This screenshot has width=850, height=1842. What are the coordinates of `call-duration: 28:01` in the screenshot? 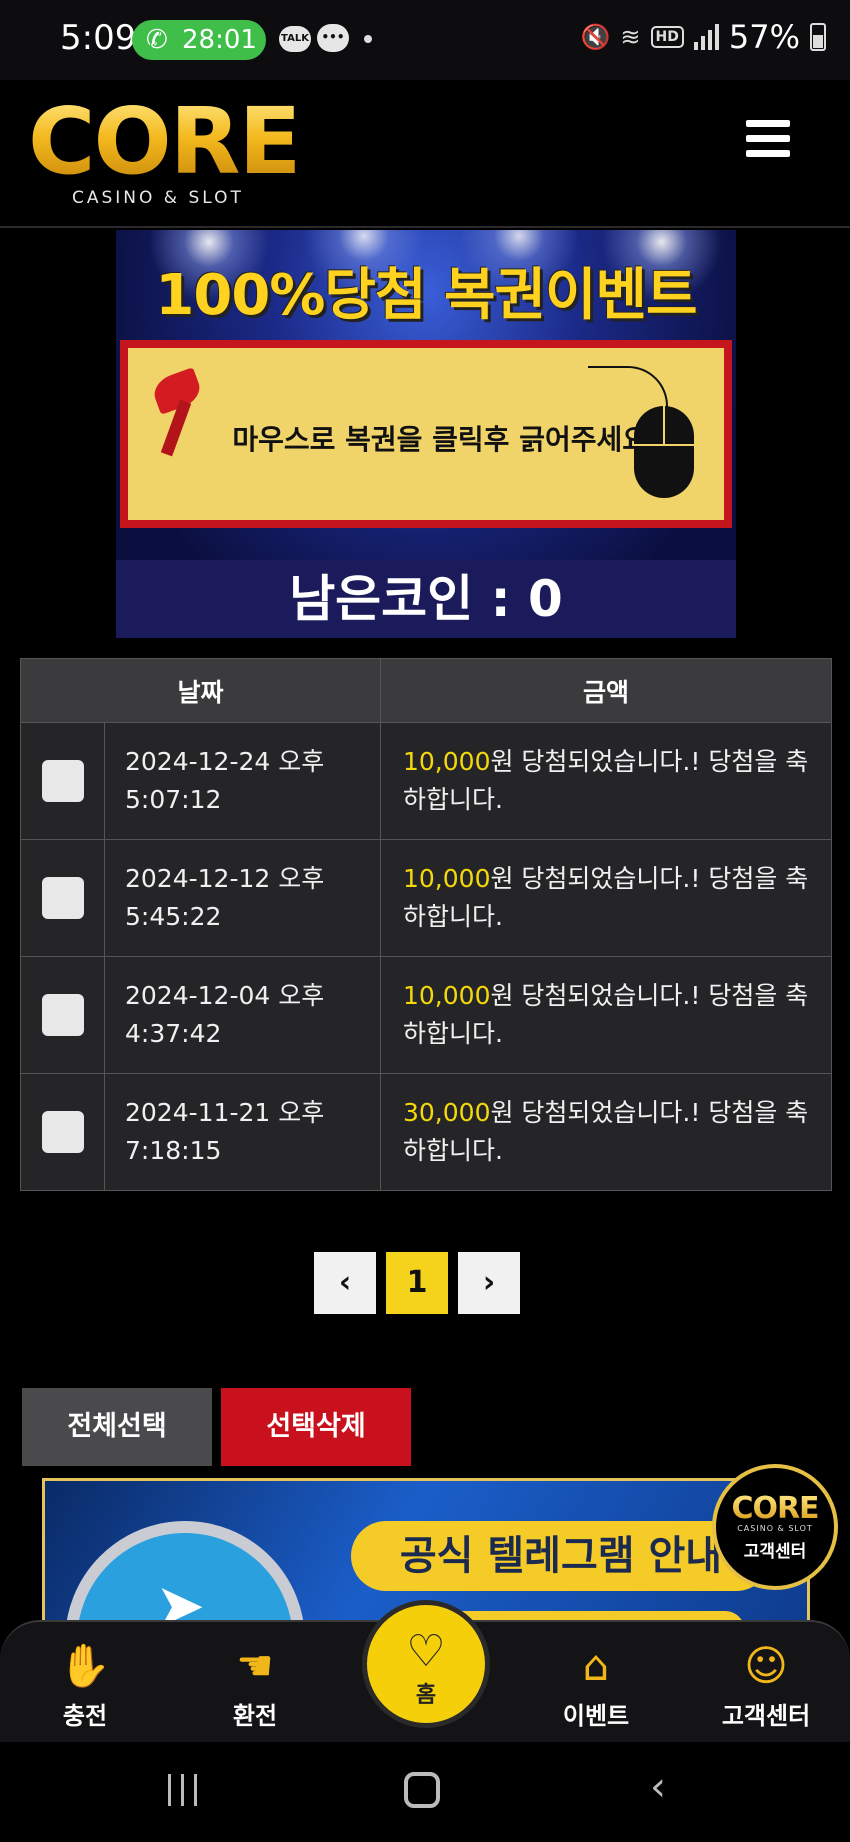 It's located at (219, 40).